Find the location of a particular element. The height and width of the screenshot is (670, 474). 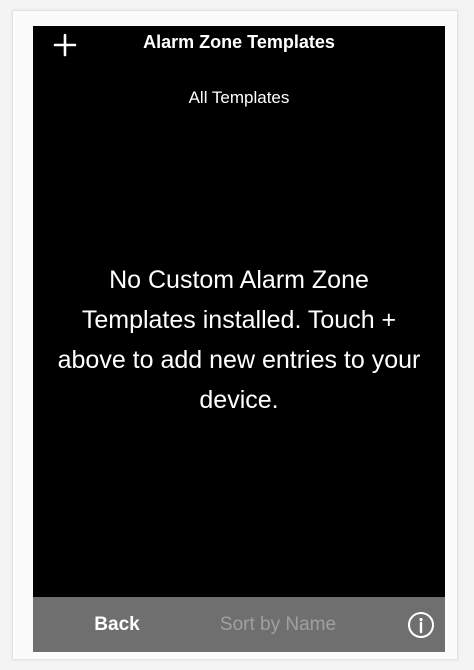

page-title: Alarm Zone Templates is located at coordinates (239, 42).